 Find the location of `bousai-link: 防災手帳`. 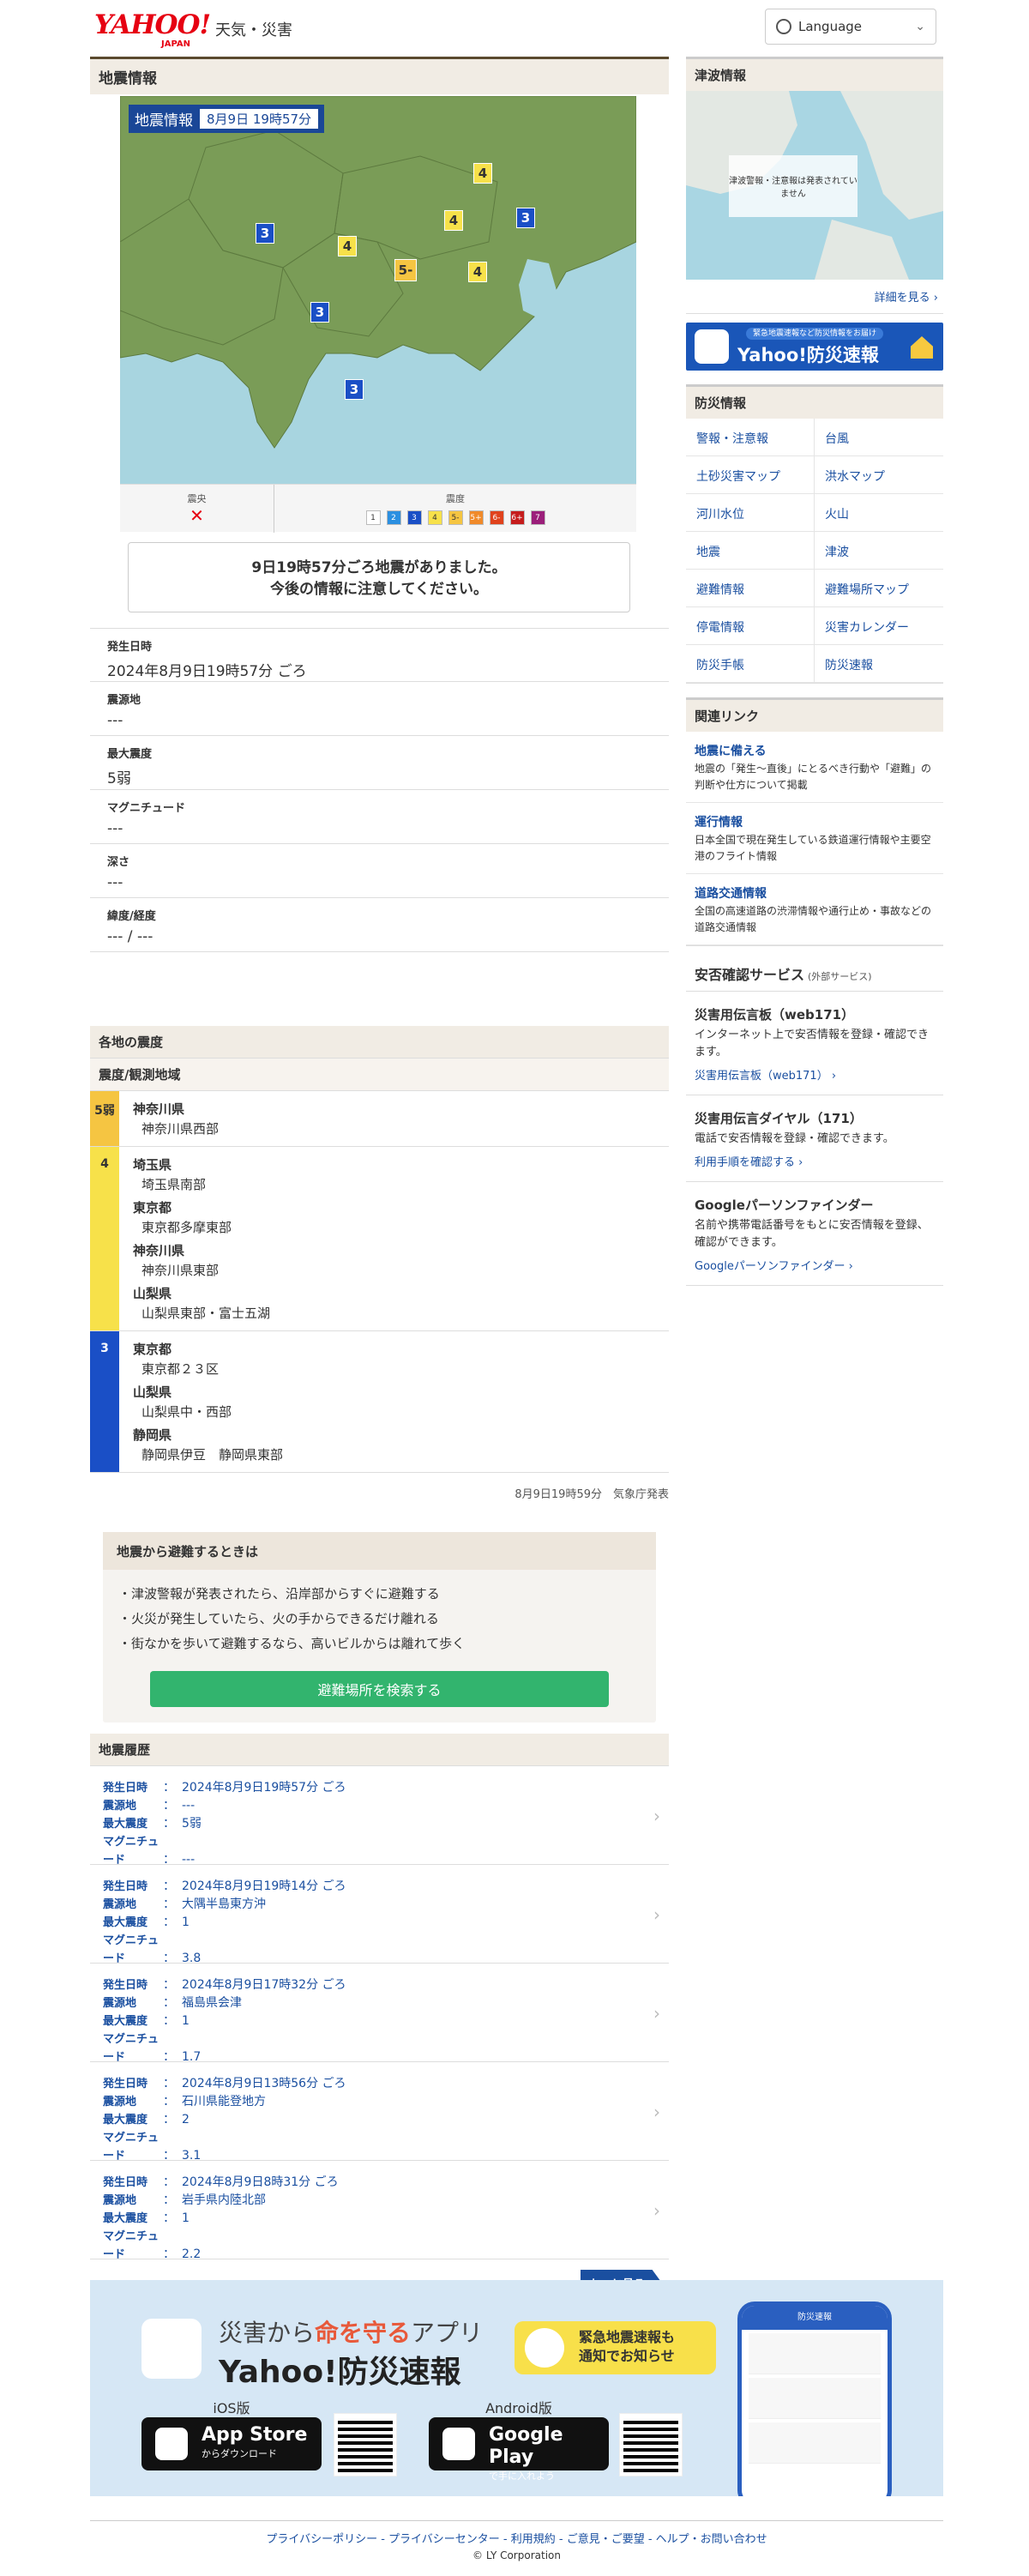

bousai-link: 防災手帳 is located at coordinates (751, 664).